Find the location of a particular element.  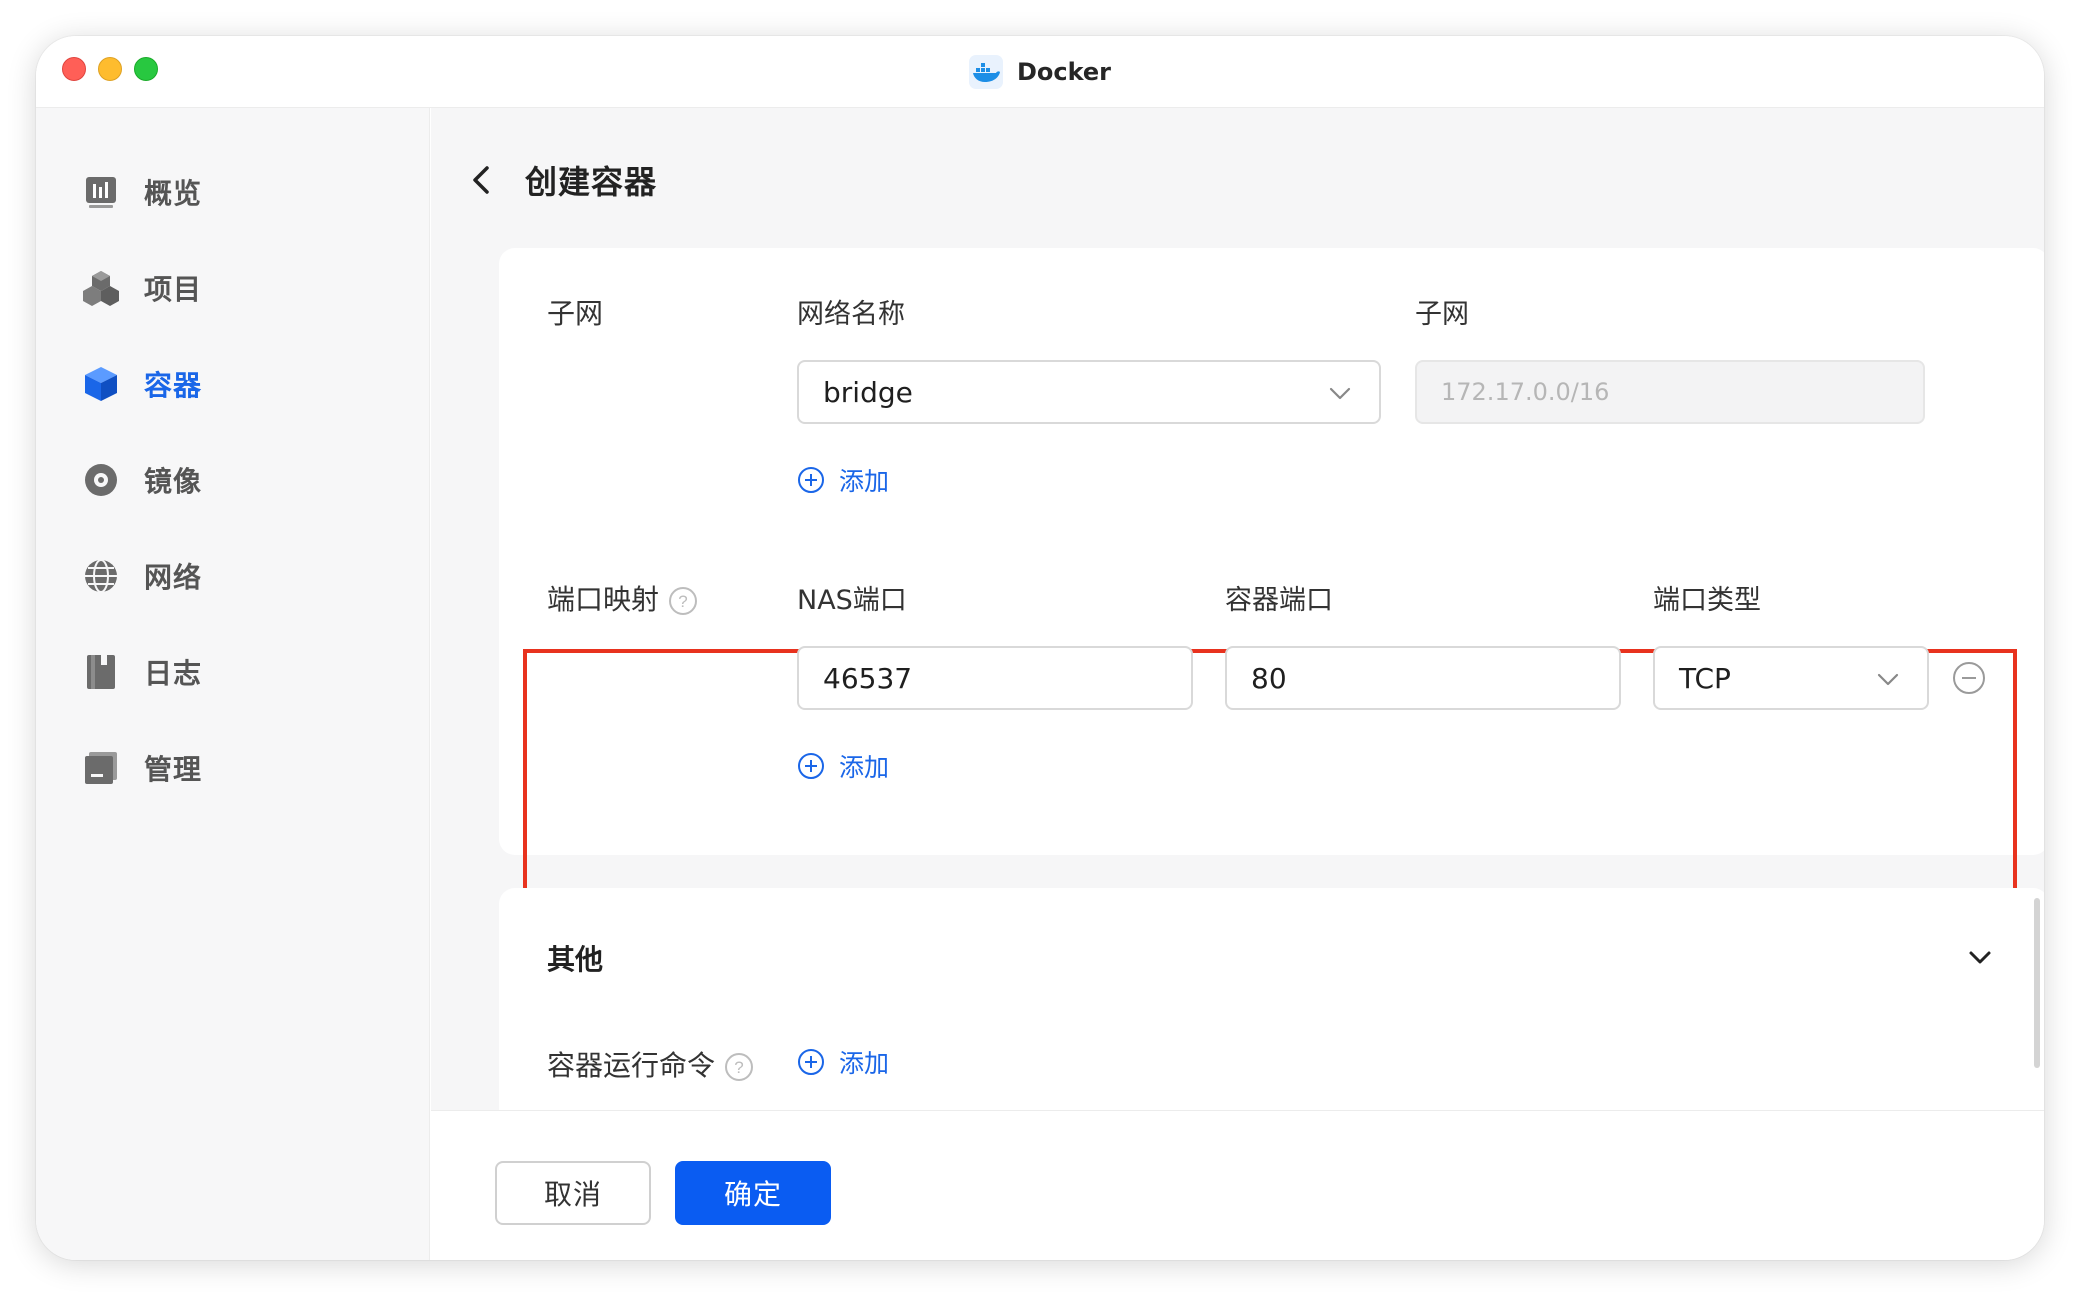

sidebar-item-label: 镜像 is located at coordinates (173, 481).